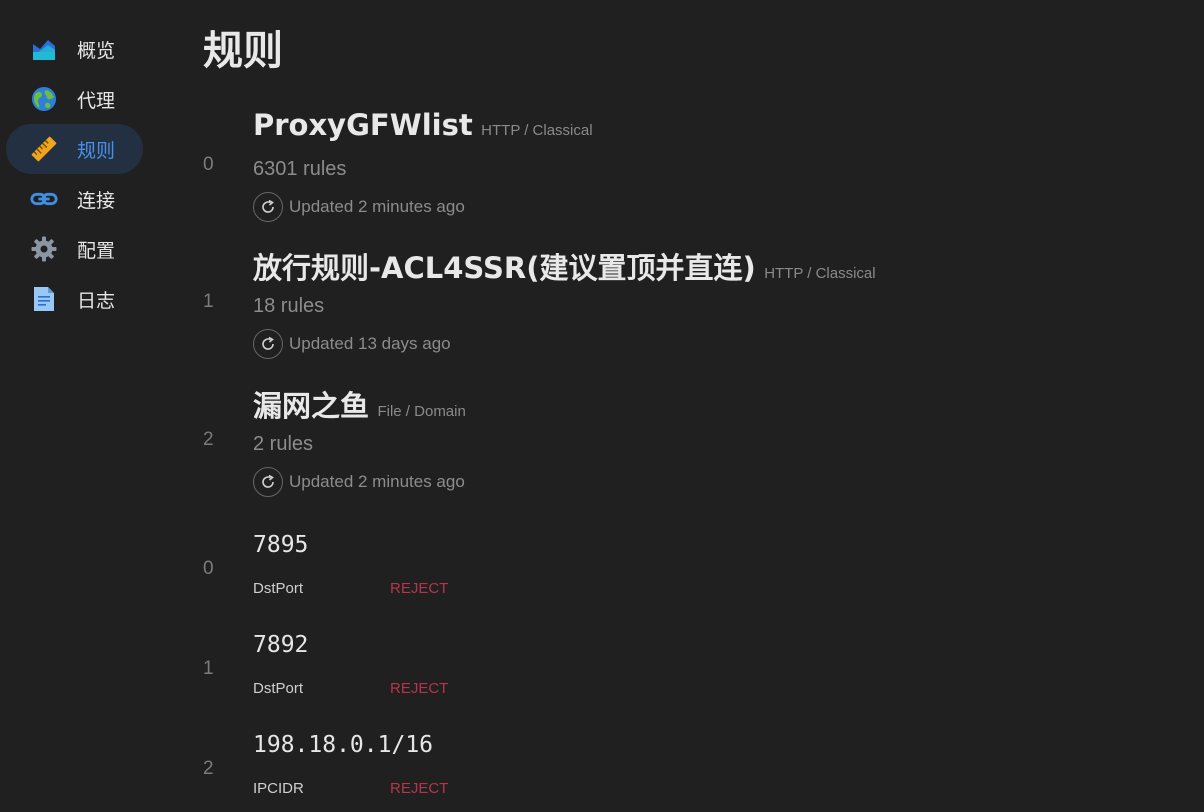 This screenshot has height=812, width=1204. I want to click on rule-index: 2, so click(208, 768).